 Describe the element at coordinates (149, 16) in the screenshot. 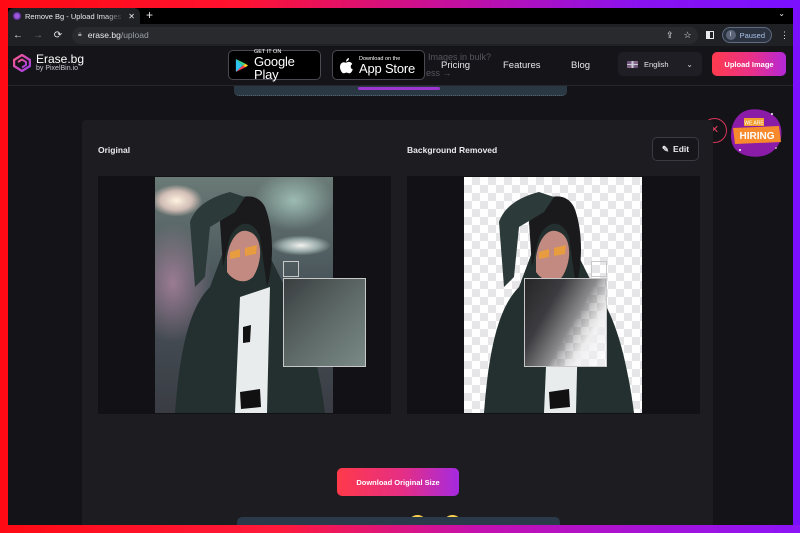

I see `new-tab-icon: +` at that location.